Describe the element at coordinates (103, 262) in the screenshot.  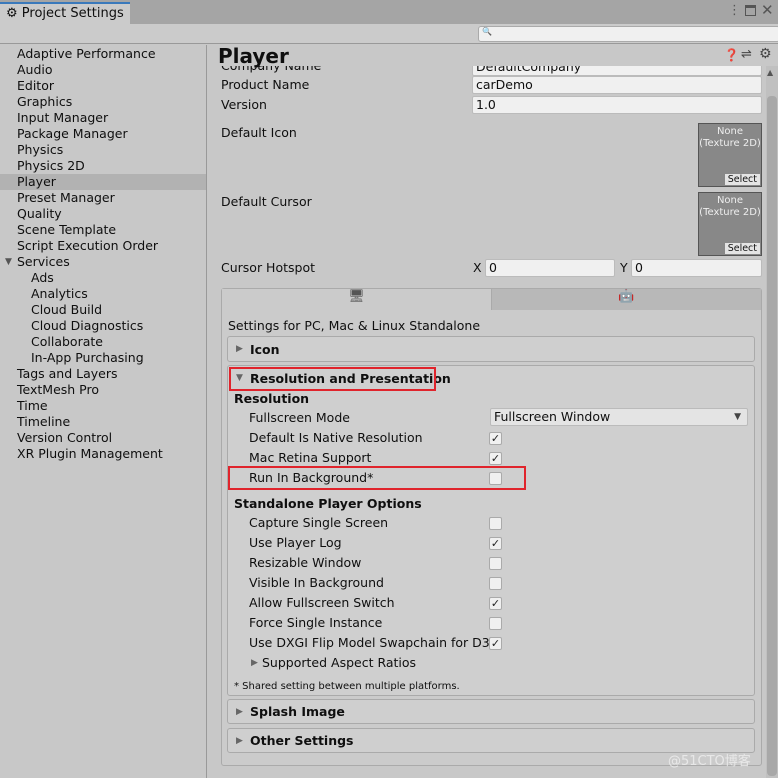
I see `sidebar-item: ▼ Services` at that location.